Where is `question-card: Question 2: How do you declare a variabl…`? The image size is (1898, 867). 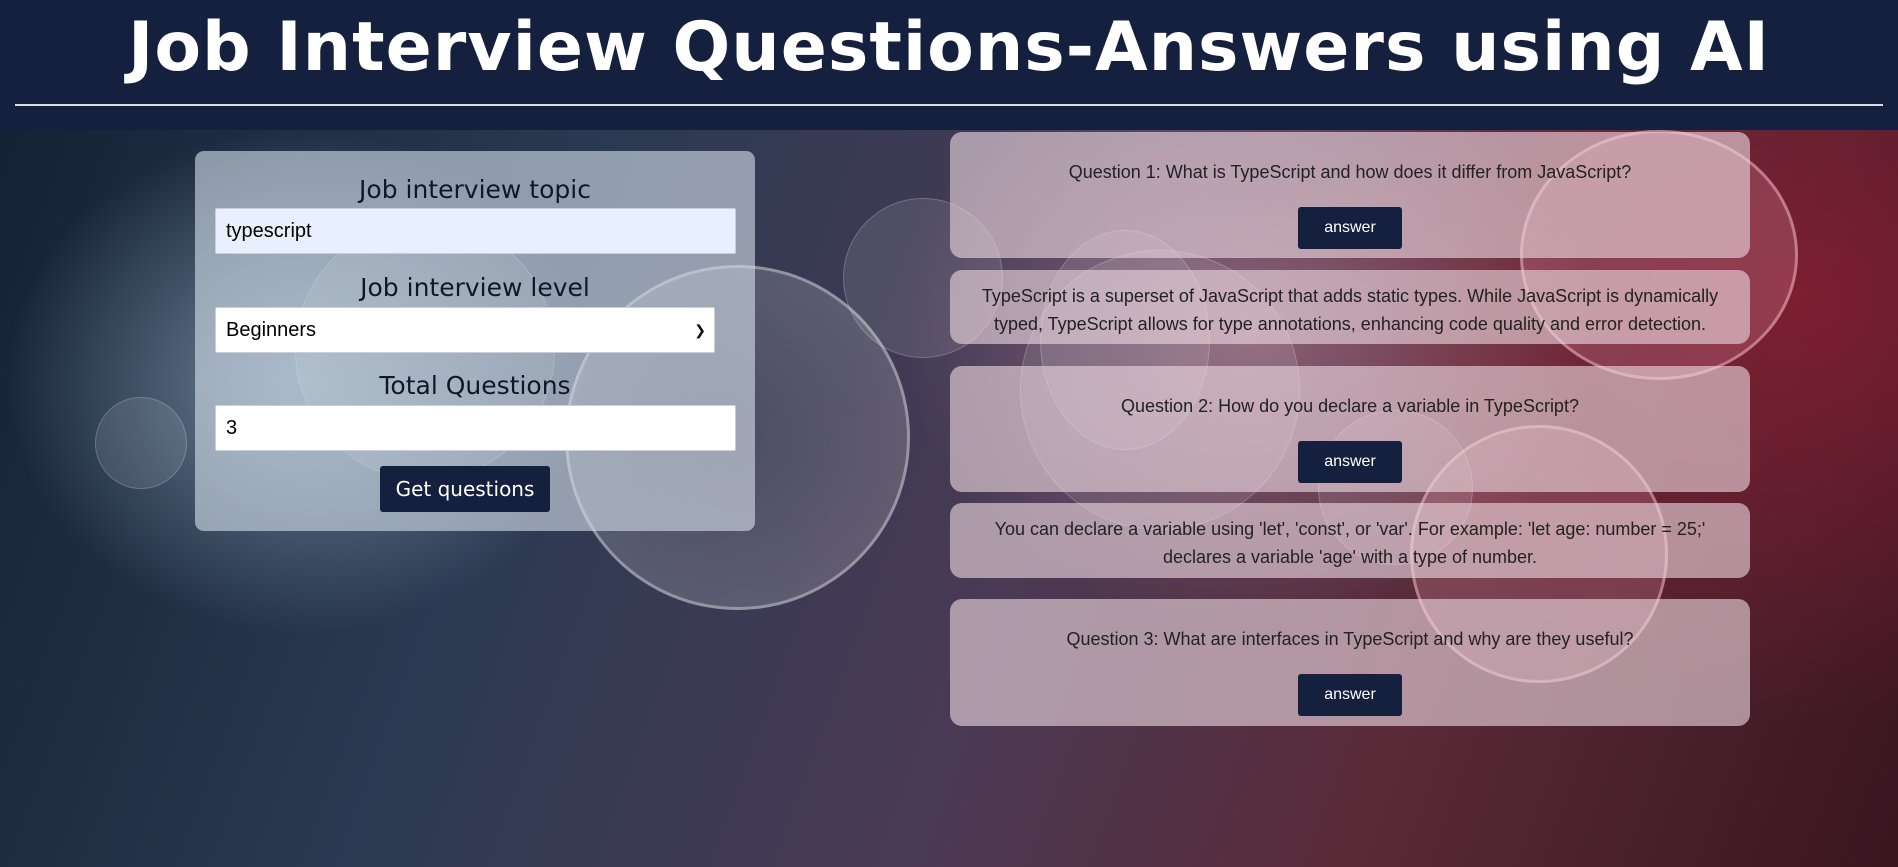 question-card: Question 2: How do you declare a variabl… is located at coordinates (1350, 429).